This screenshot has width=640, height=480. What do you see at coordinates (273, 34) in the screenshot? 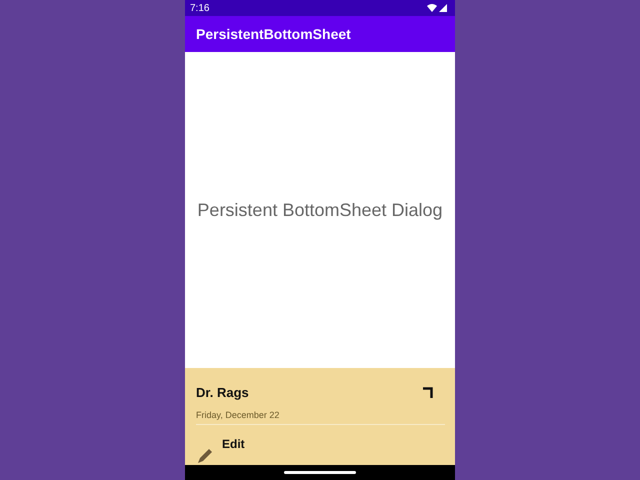
I see `app-bar-title: PersistentBottomSheet` at bounding box center [273, 34].